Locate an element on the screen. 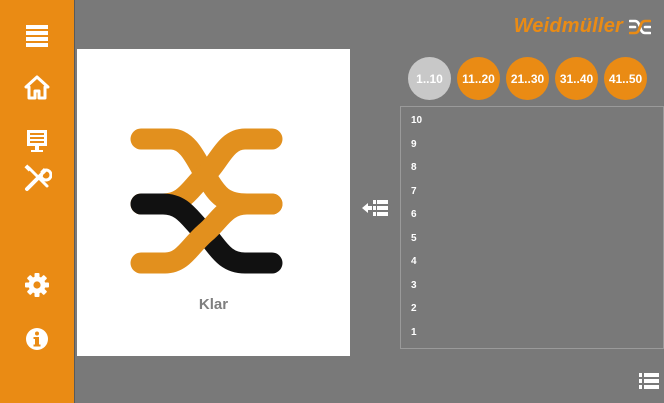  range-selector: 1..10 11..20 21..30 31..40 41..50 is located at coordinates (527, 78).